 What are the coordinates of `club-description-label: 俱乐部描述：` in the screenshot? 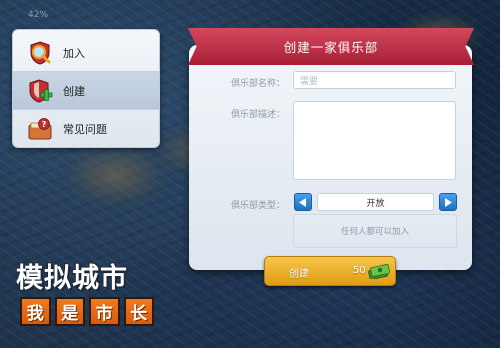 It's located at (257, 115).